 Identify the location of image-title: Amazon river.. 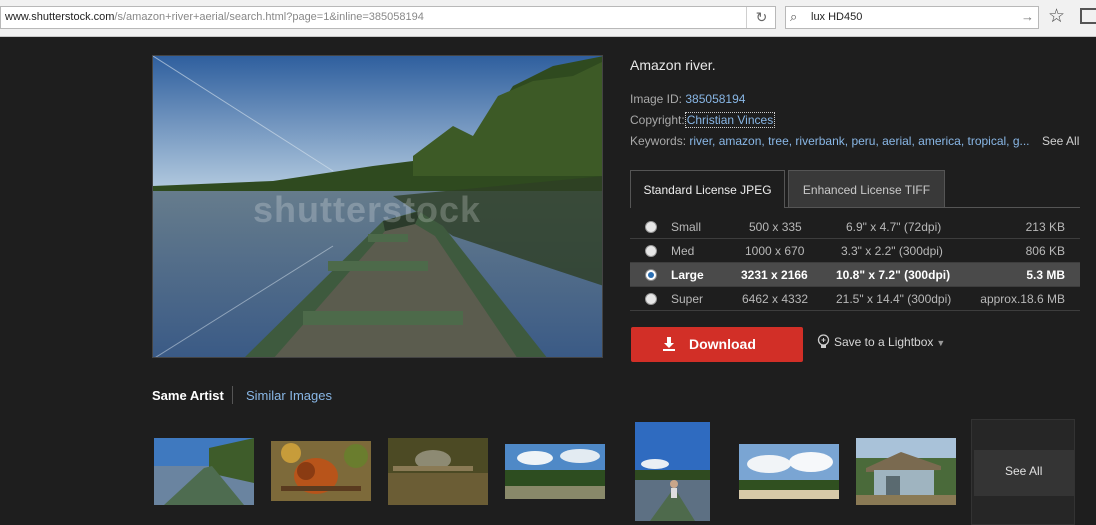
(673, 65).